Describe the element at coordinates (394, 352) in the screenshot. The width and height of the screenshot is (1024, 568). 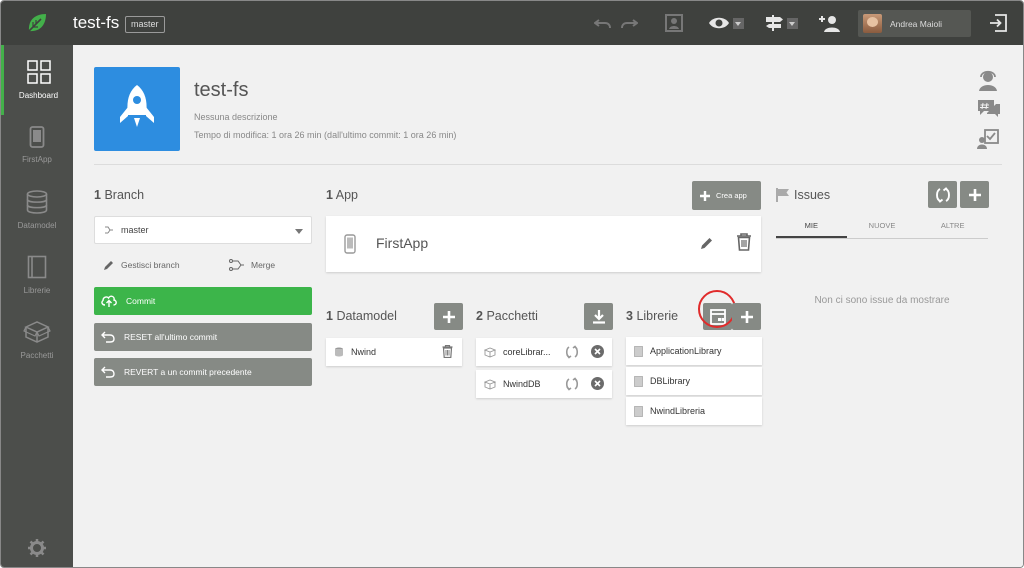
I see `datamodel-item-nwind: Nwind` at that location.